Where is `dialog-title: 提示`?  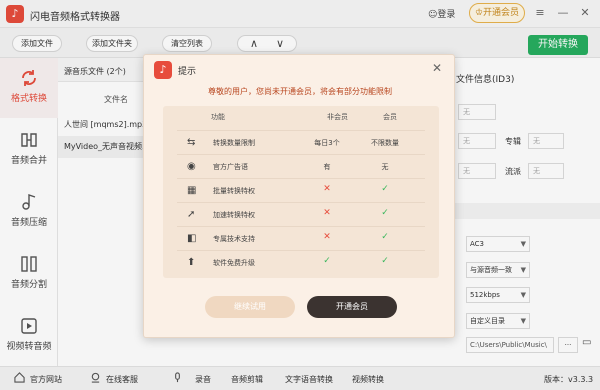
dialog-title: 提示 is located at coordinates (187, 72).